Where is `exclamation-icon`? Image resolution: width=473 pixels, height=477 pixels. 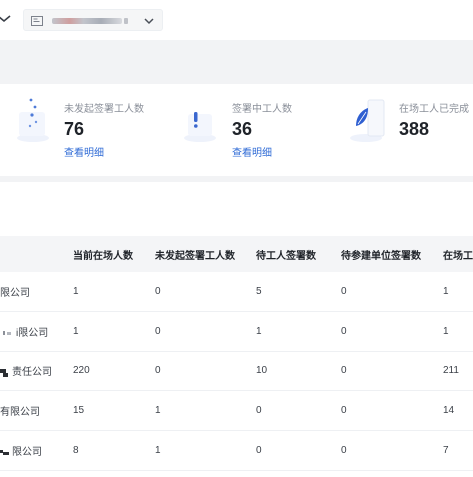 exclamation-icon is located at coordinates (200, 127).